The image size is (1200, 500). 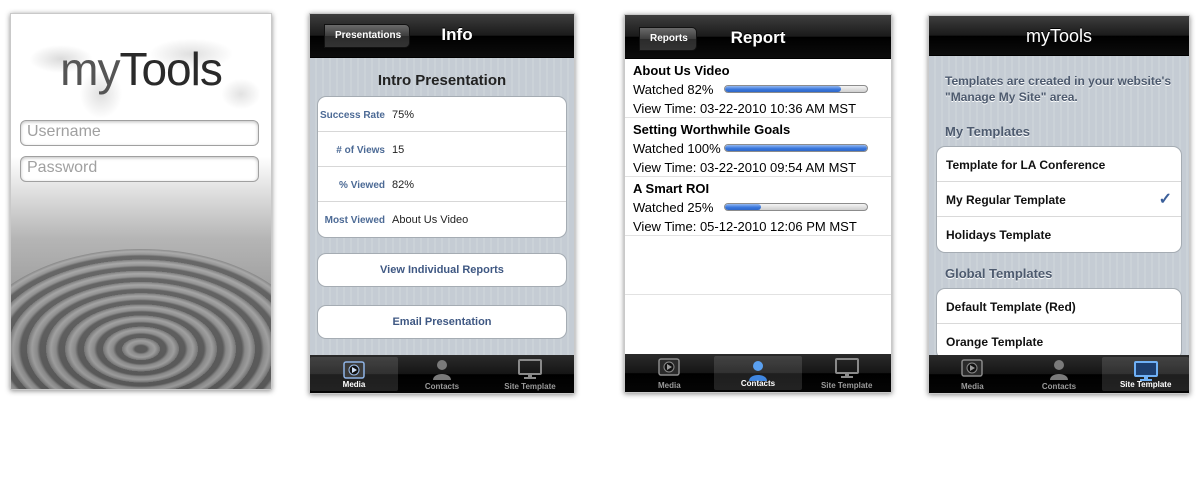 What do you see at coordinates (442, 80) in the screenshot?
I see `section-title: Intro Presentation` at bounding box center [442, 80].